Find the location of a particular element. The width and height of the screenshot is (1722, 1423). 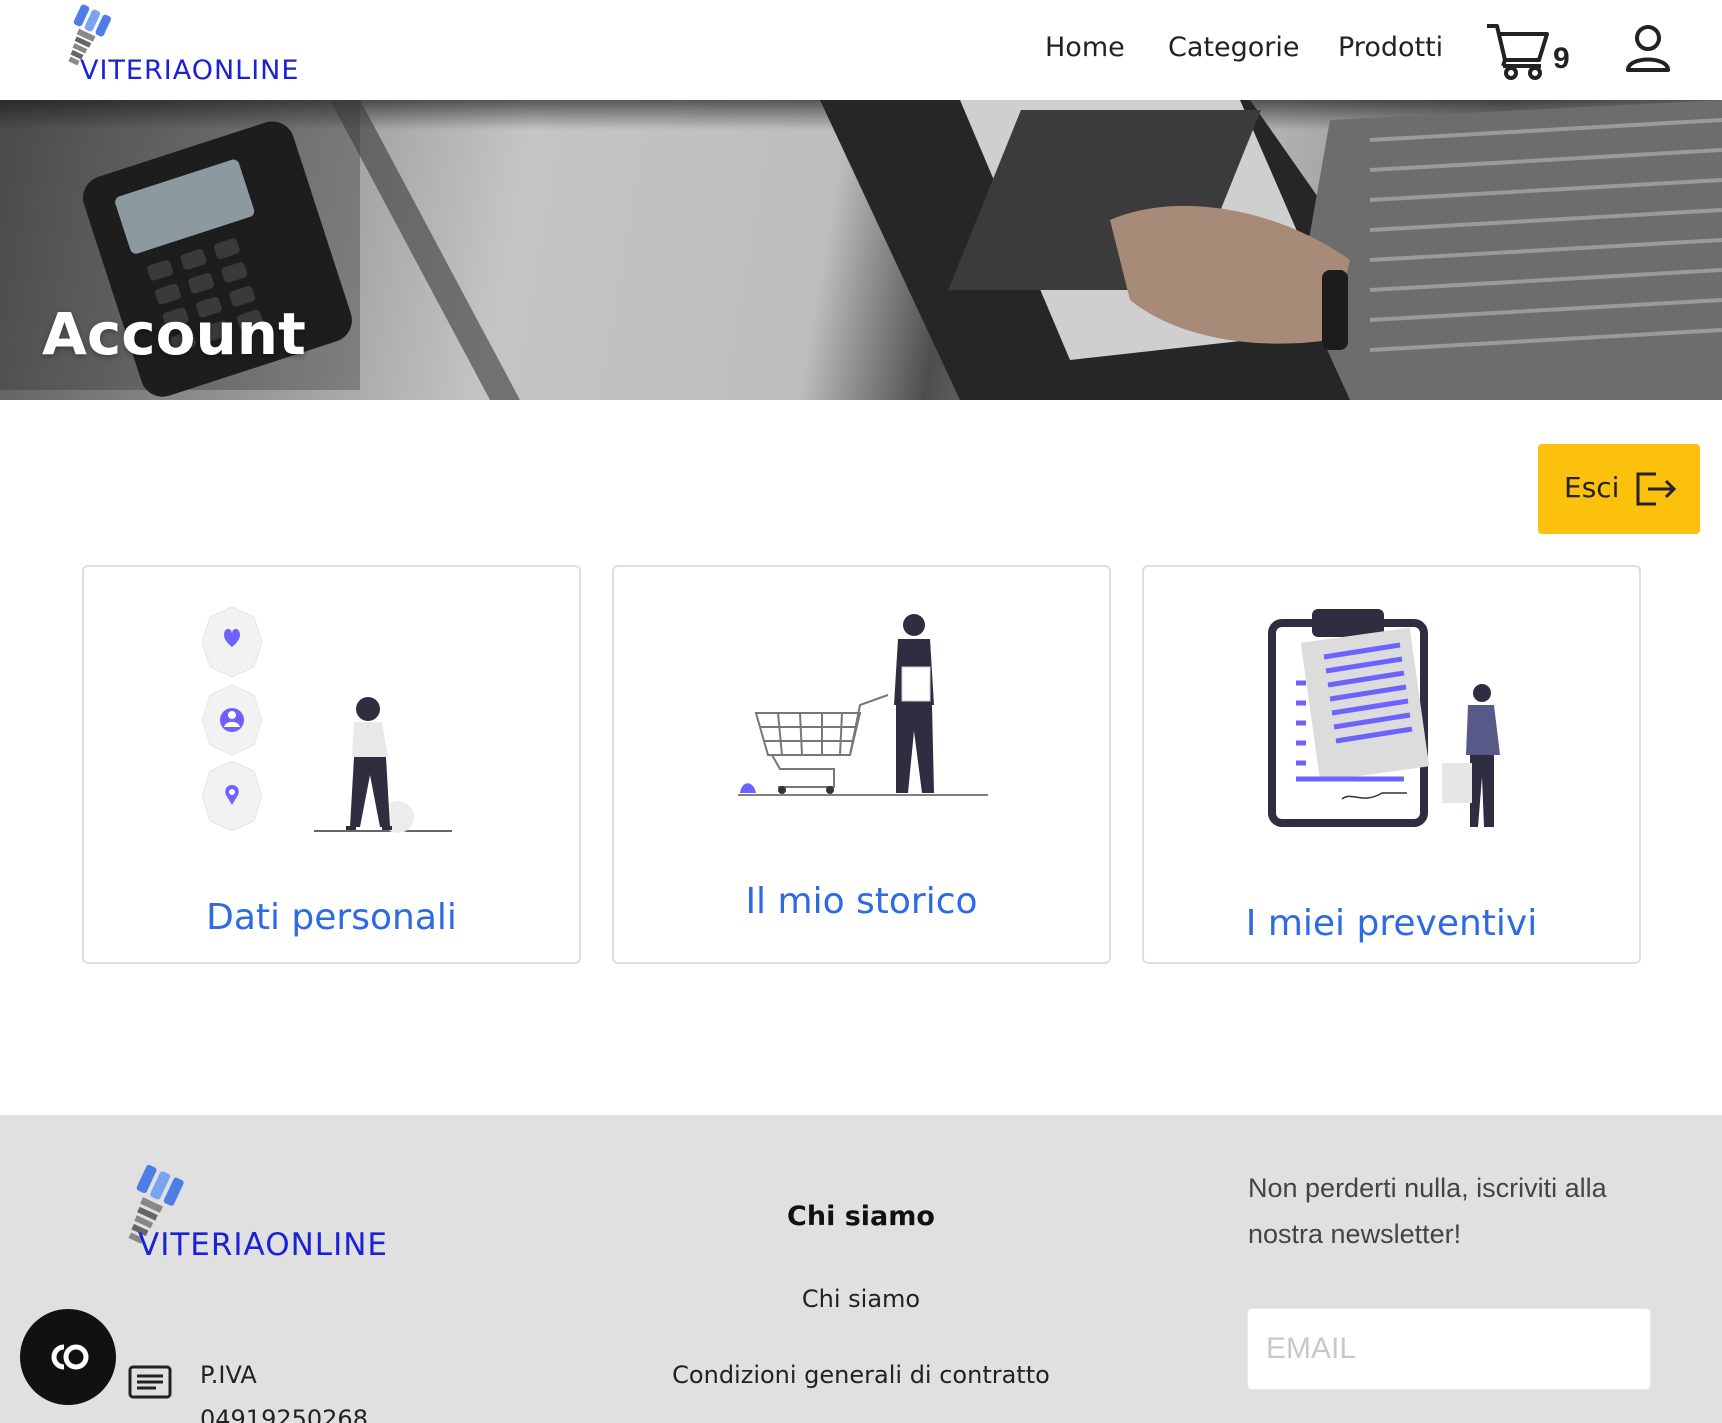

nav-categories: Categorie is located at coordinates (1233, 47).